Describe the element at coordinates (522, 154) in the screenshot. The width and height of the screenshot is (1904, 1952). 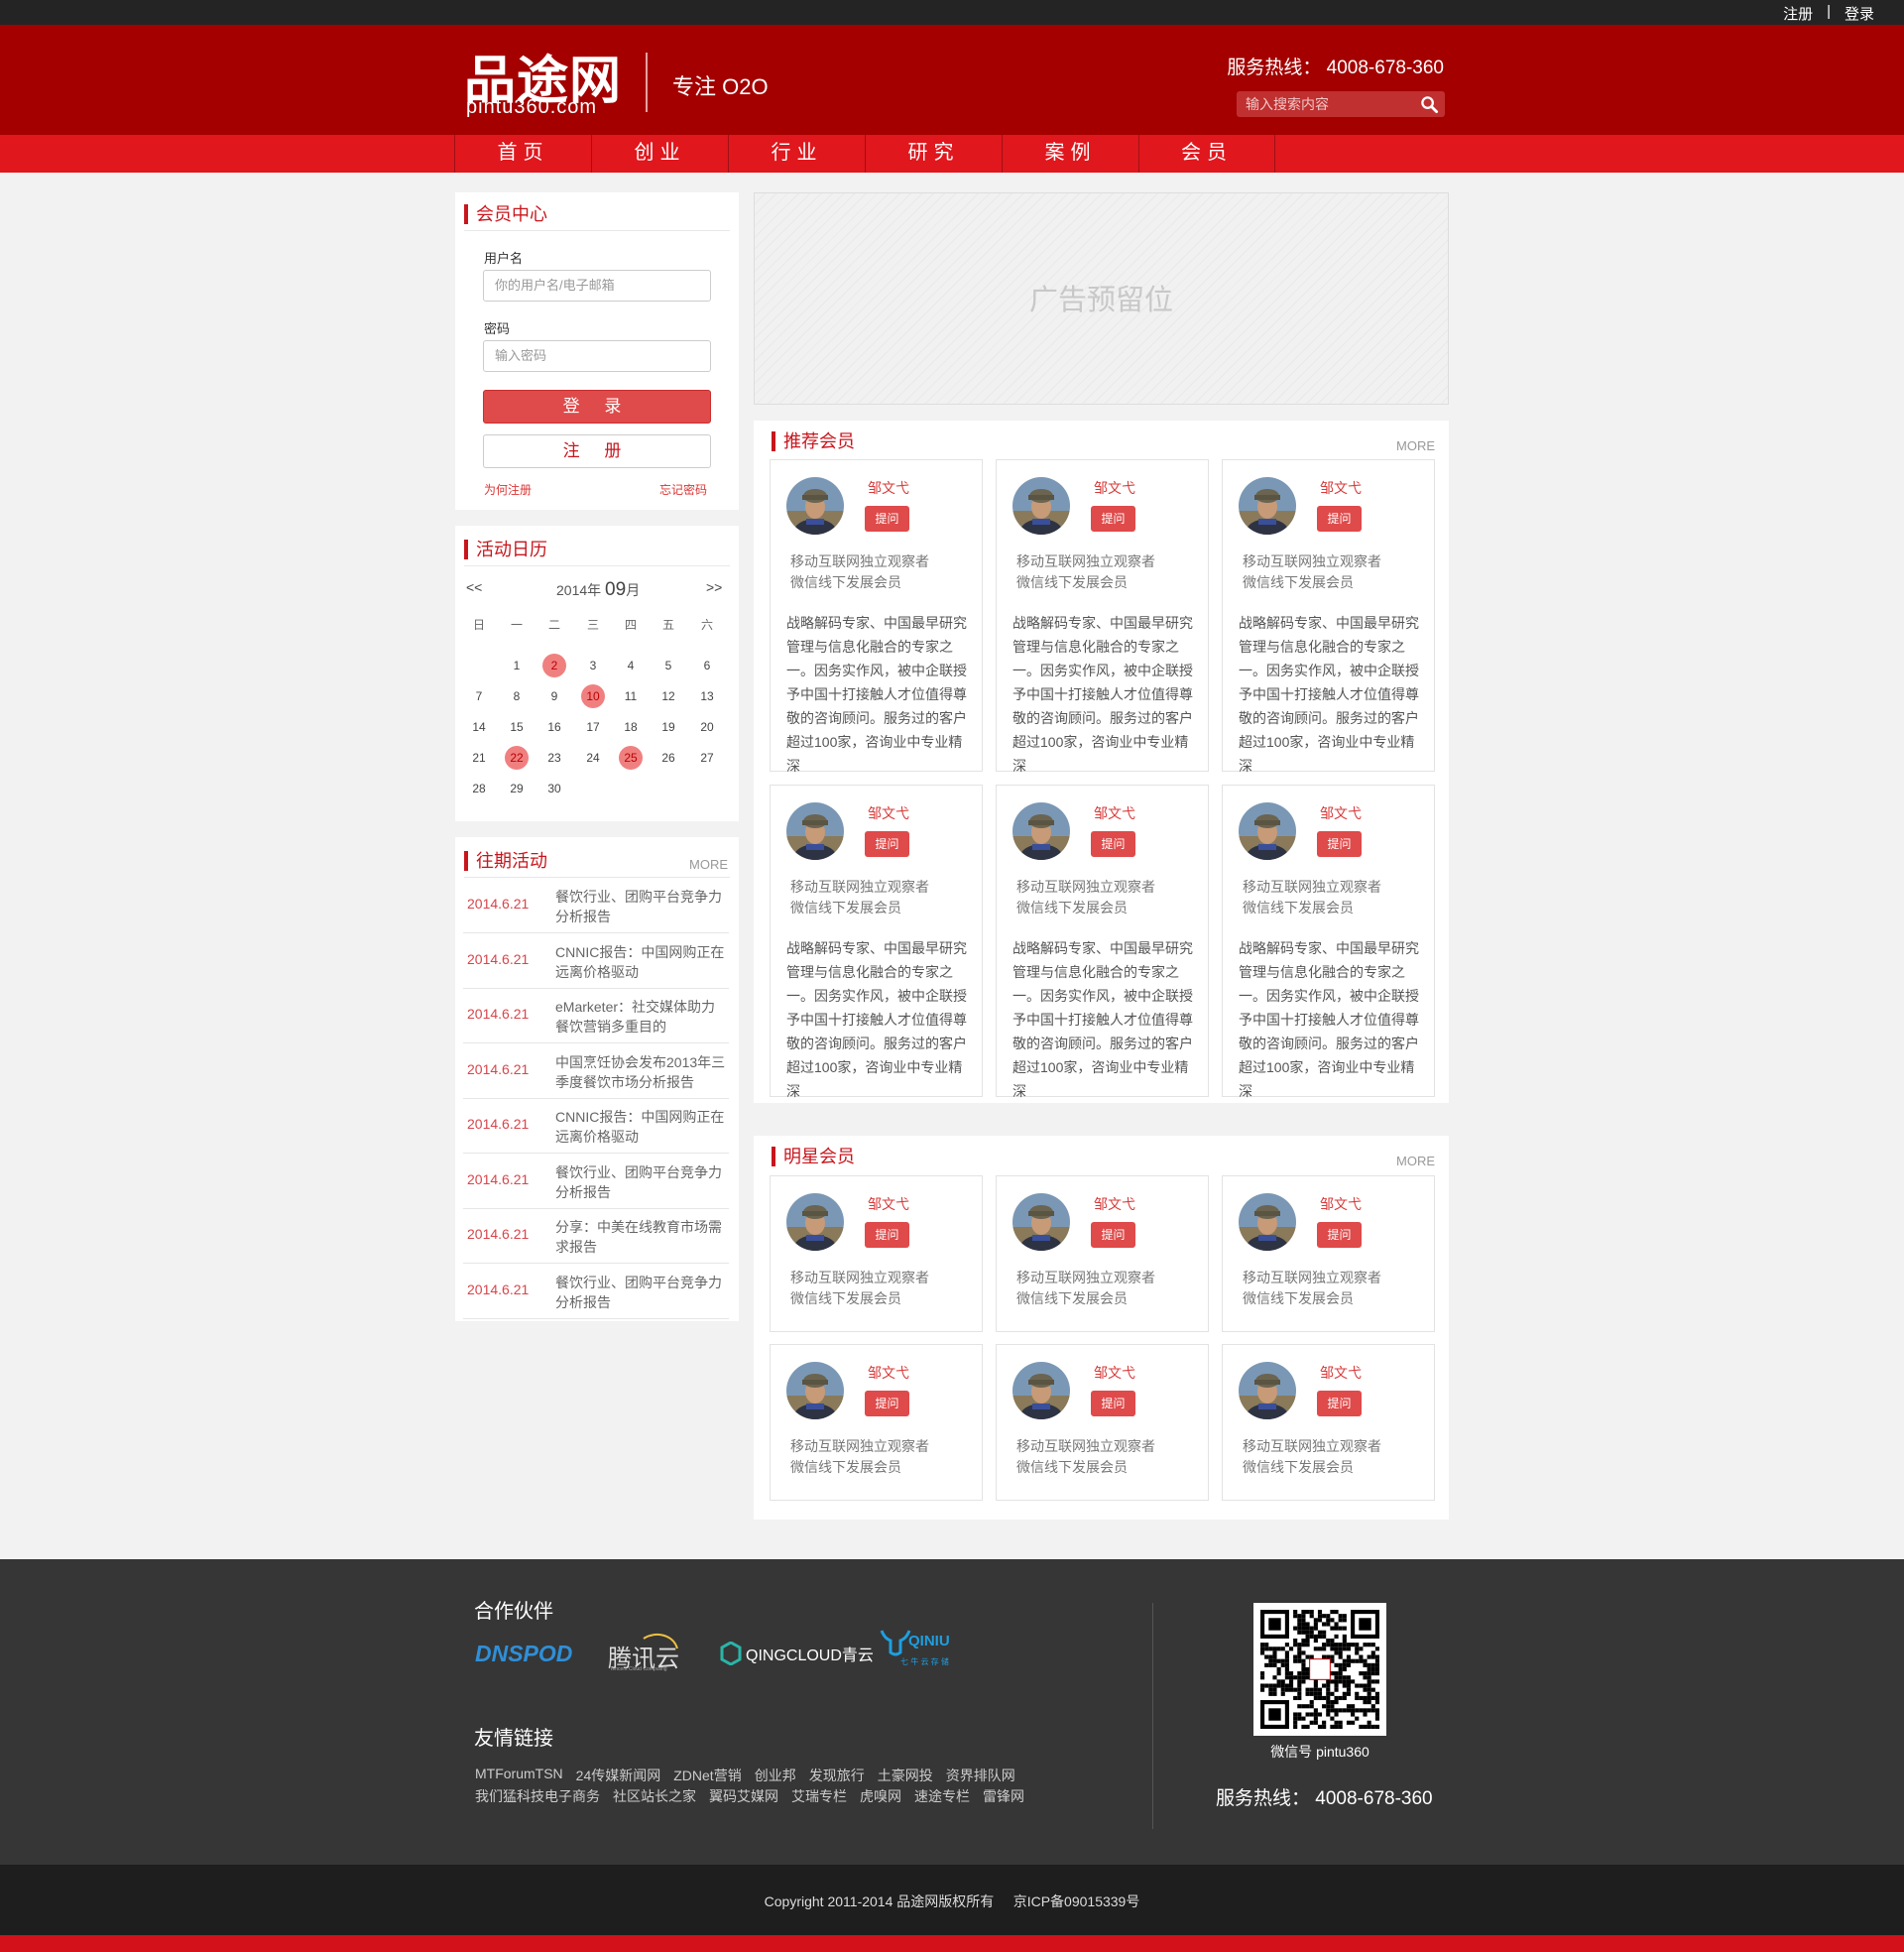
I see `nav-item: 首页` at that location.